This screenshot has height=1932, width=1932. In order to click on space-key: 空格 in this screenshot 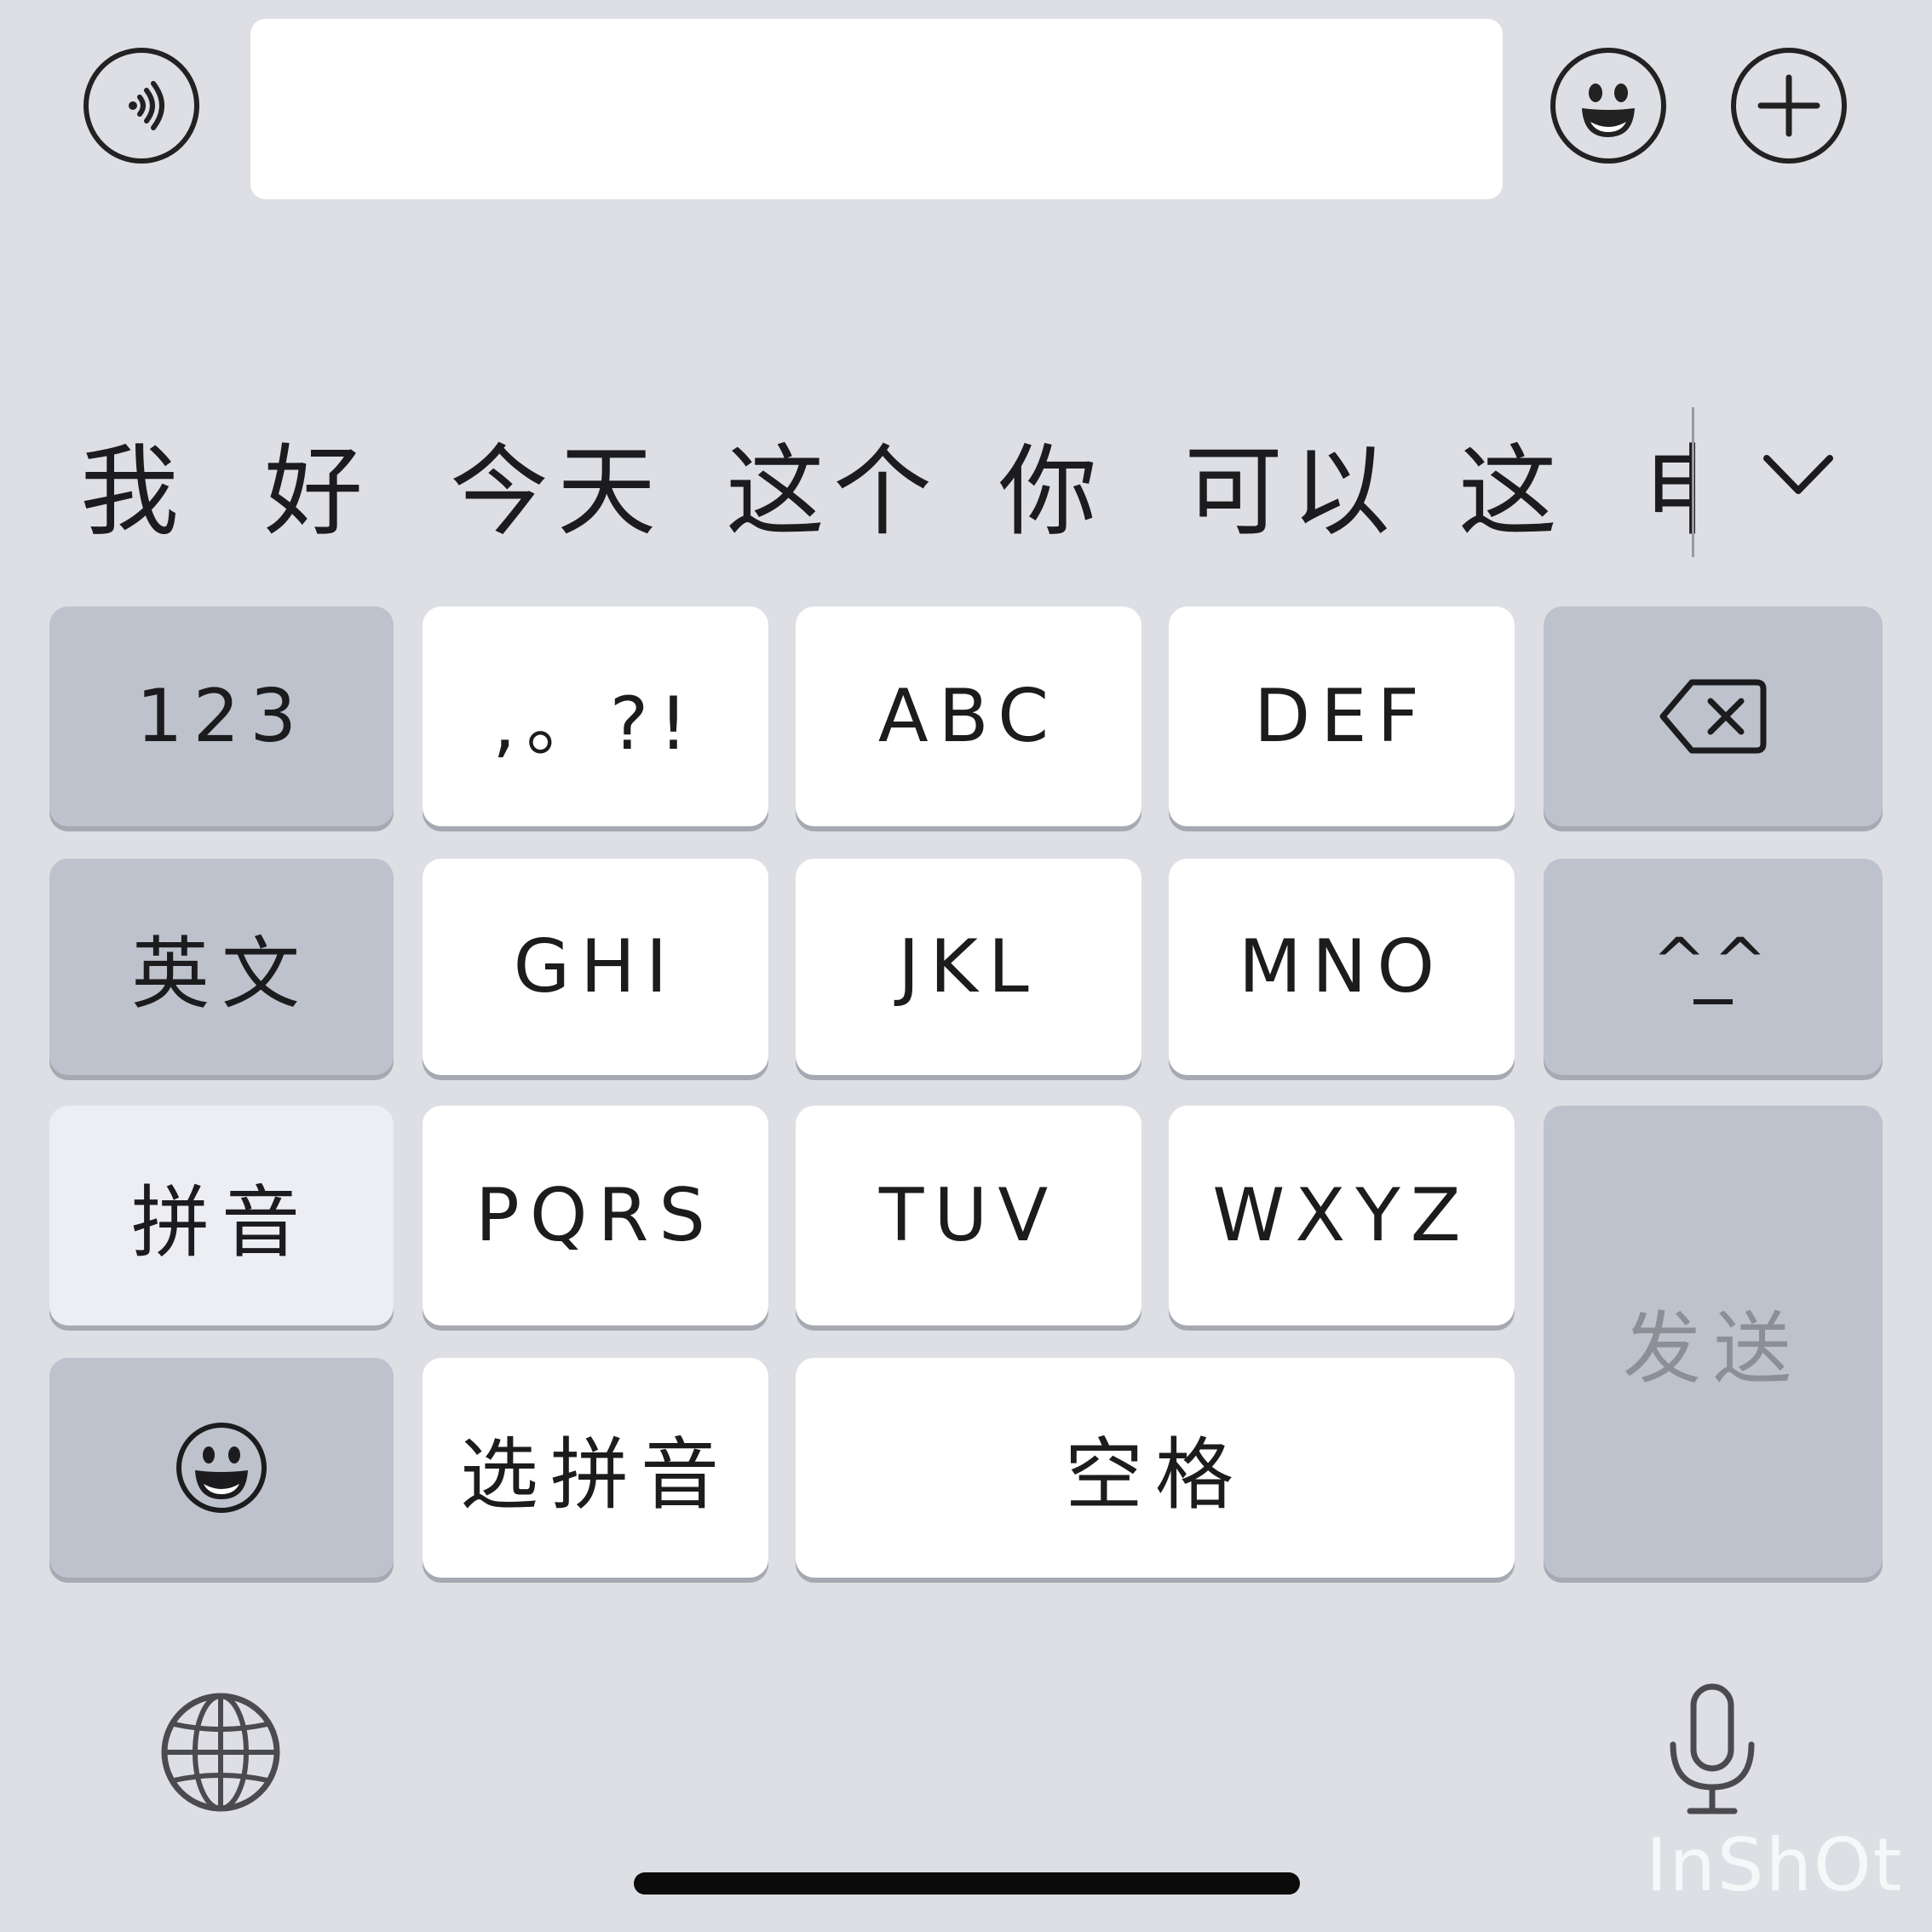, I will do `click(1155, 1468)`.